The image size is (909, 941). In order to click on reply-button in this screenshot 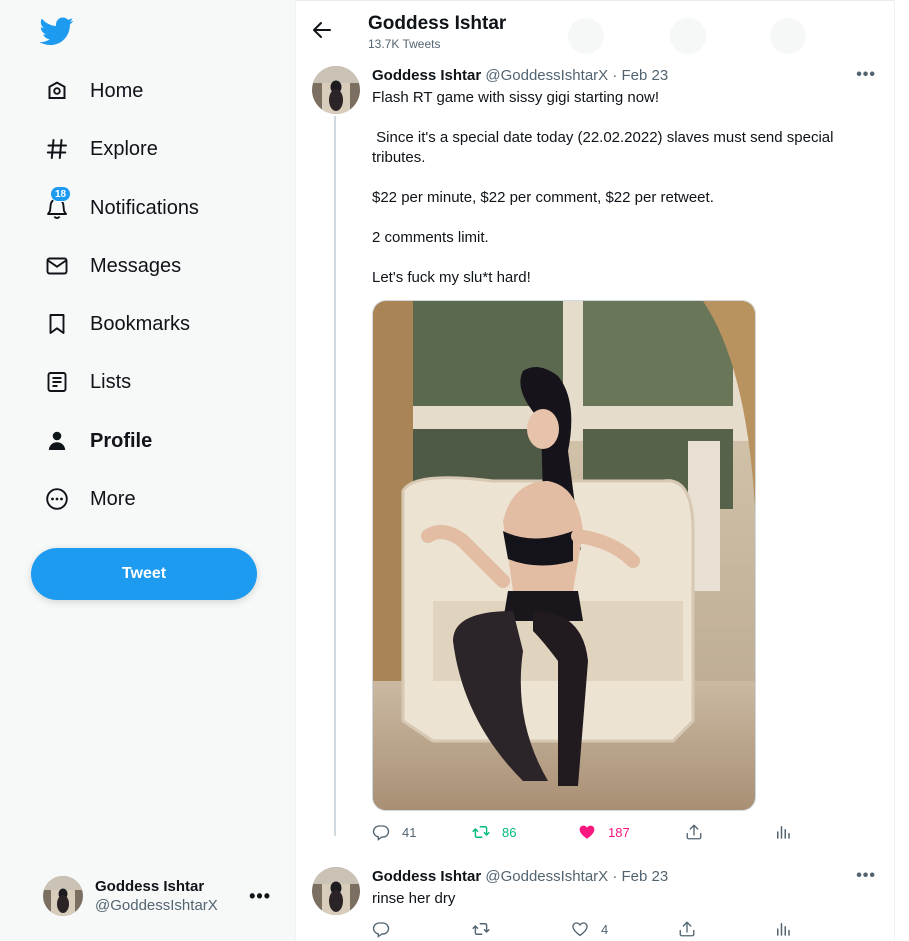, I will do `click(387, 929)`.